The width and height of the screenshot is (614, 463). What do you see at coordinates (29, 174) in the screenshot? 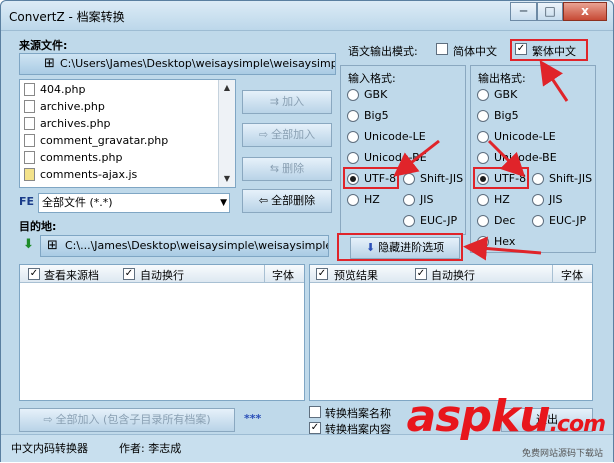
I see `script-file-icon` at bounding box center [29, 174].